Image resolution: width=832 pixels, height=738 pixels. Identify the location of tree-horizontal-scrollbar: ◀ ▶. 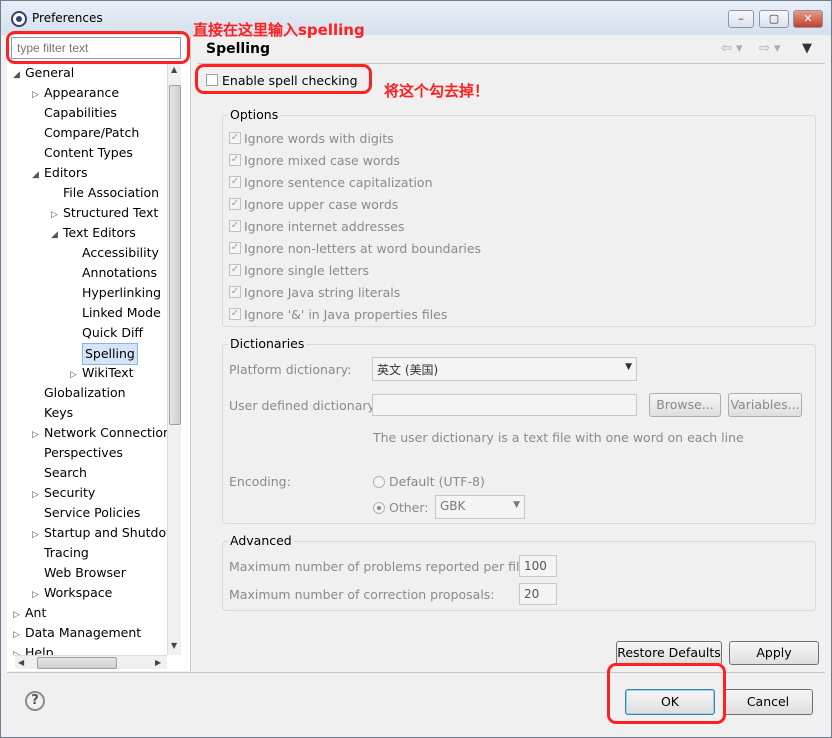
(91, 662).